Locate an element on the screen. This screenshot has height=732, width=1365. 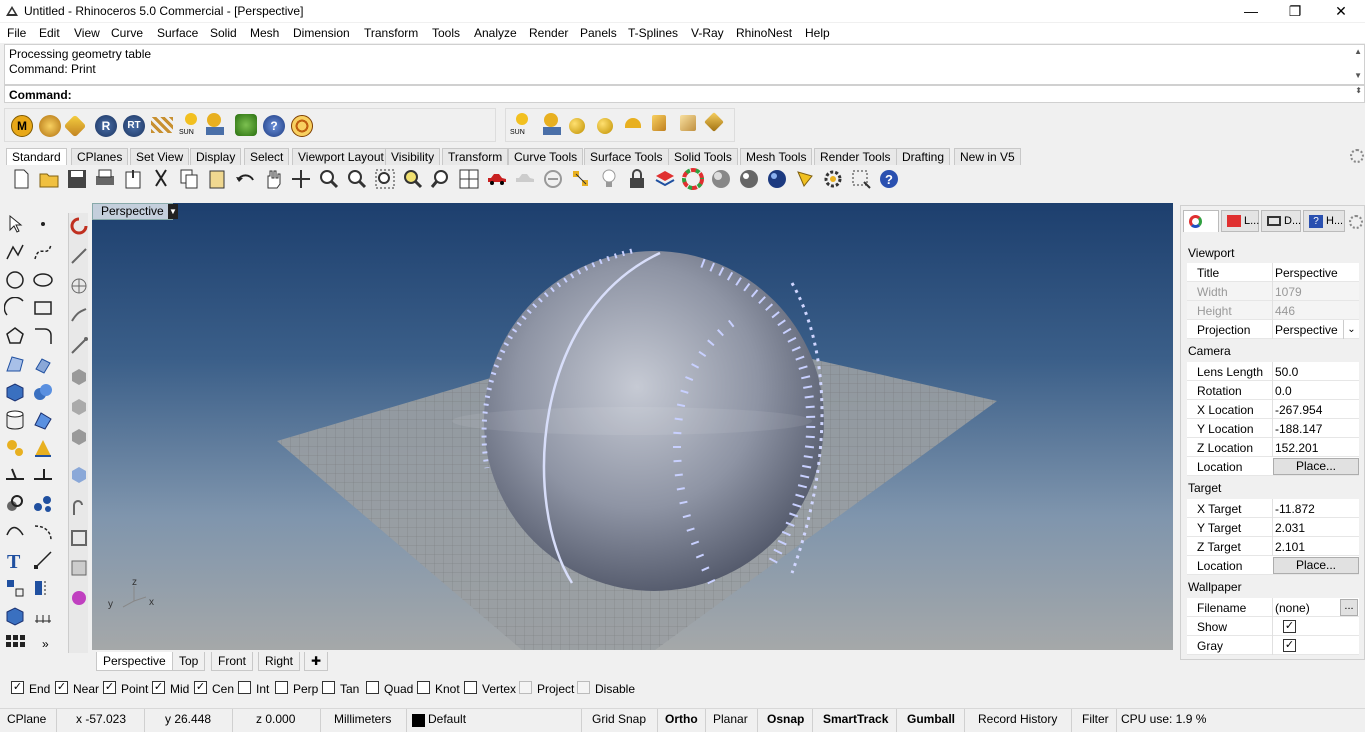
solid-side4-icon is located at coordinates (79, 474).